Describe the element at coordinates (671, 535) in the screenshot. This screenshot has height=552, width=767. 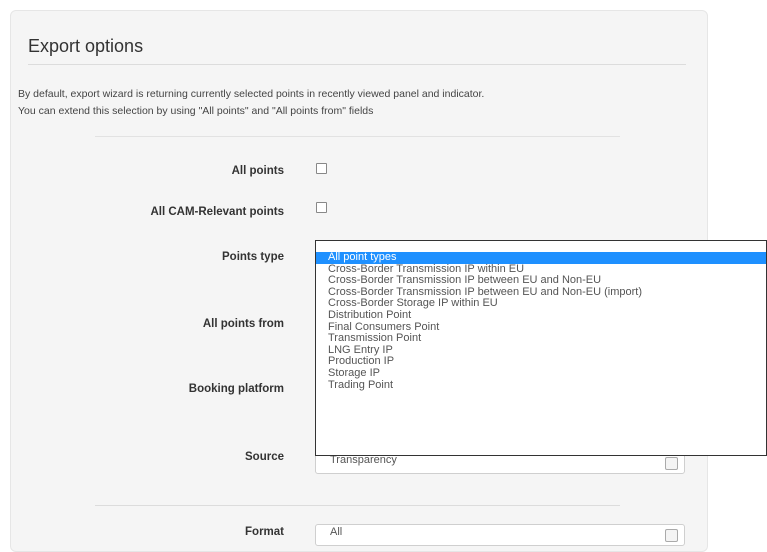
I see `format-dropdown-icon` at that location.